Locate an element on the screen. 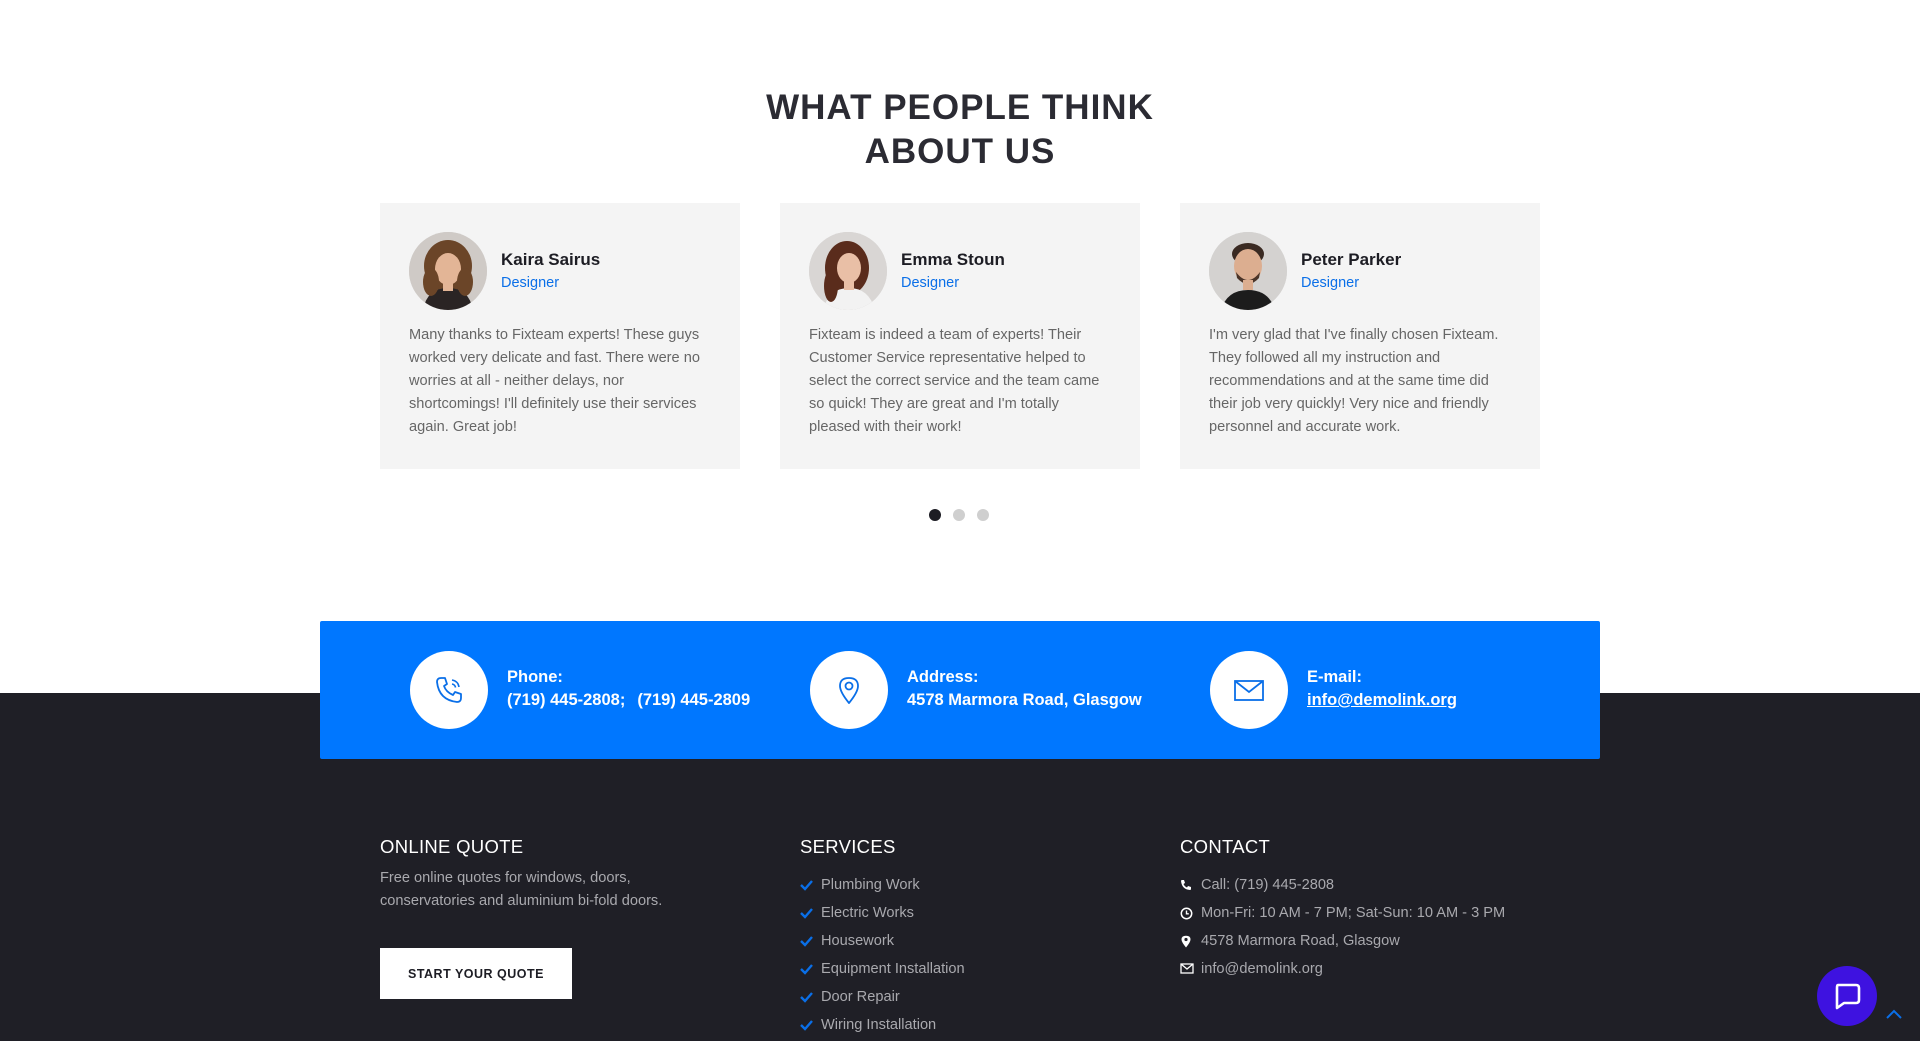 The width and height of the screenshot is (1920, 1041). phone-number-2: (719) 445-2809 is located at coordinates (693, 700).